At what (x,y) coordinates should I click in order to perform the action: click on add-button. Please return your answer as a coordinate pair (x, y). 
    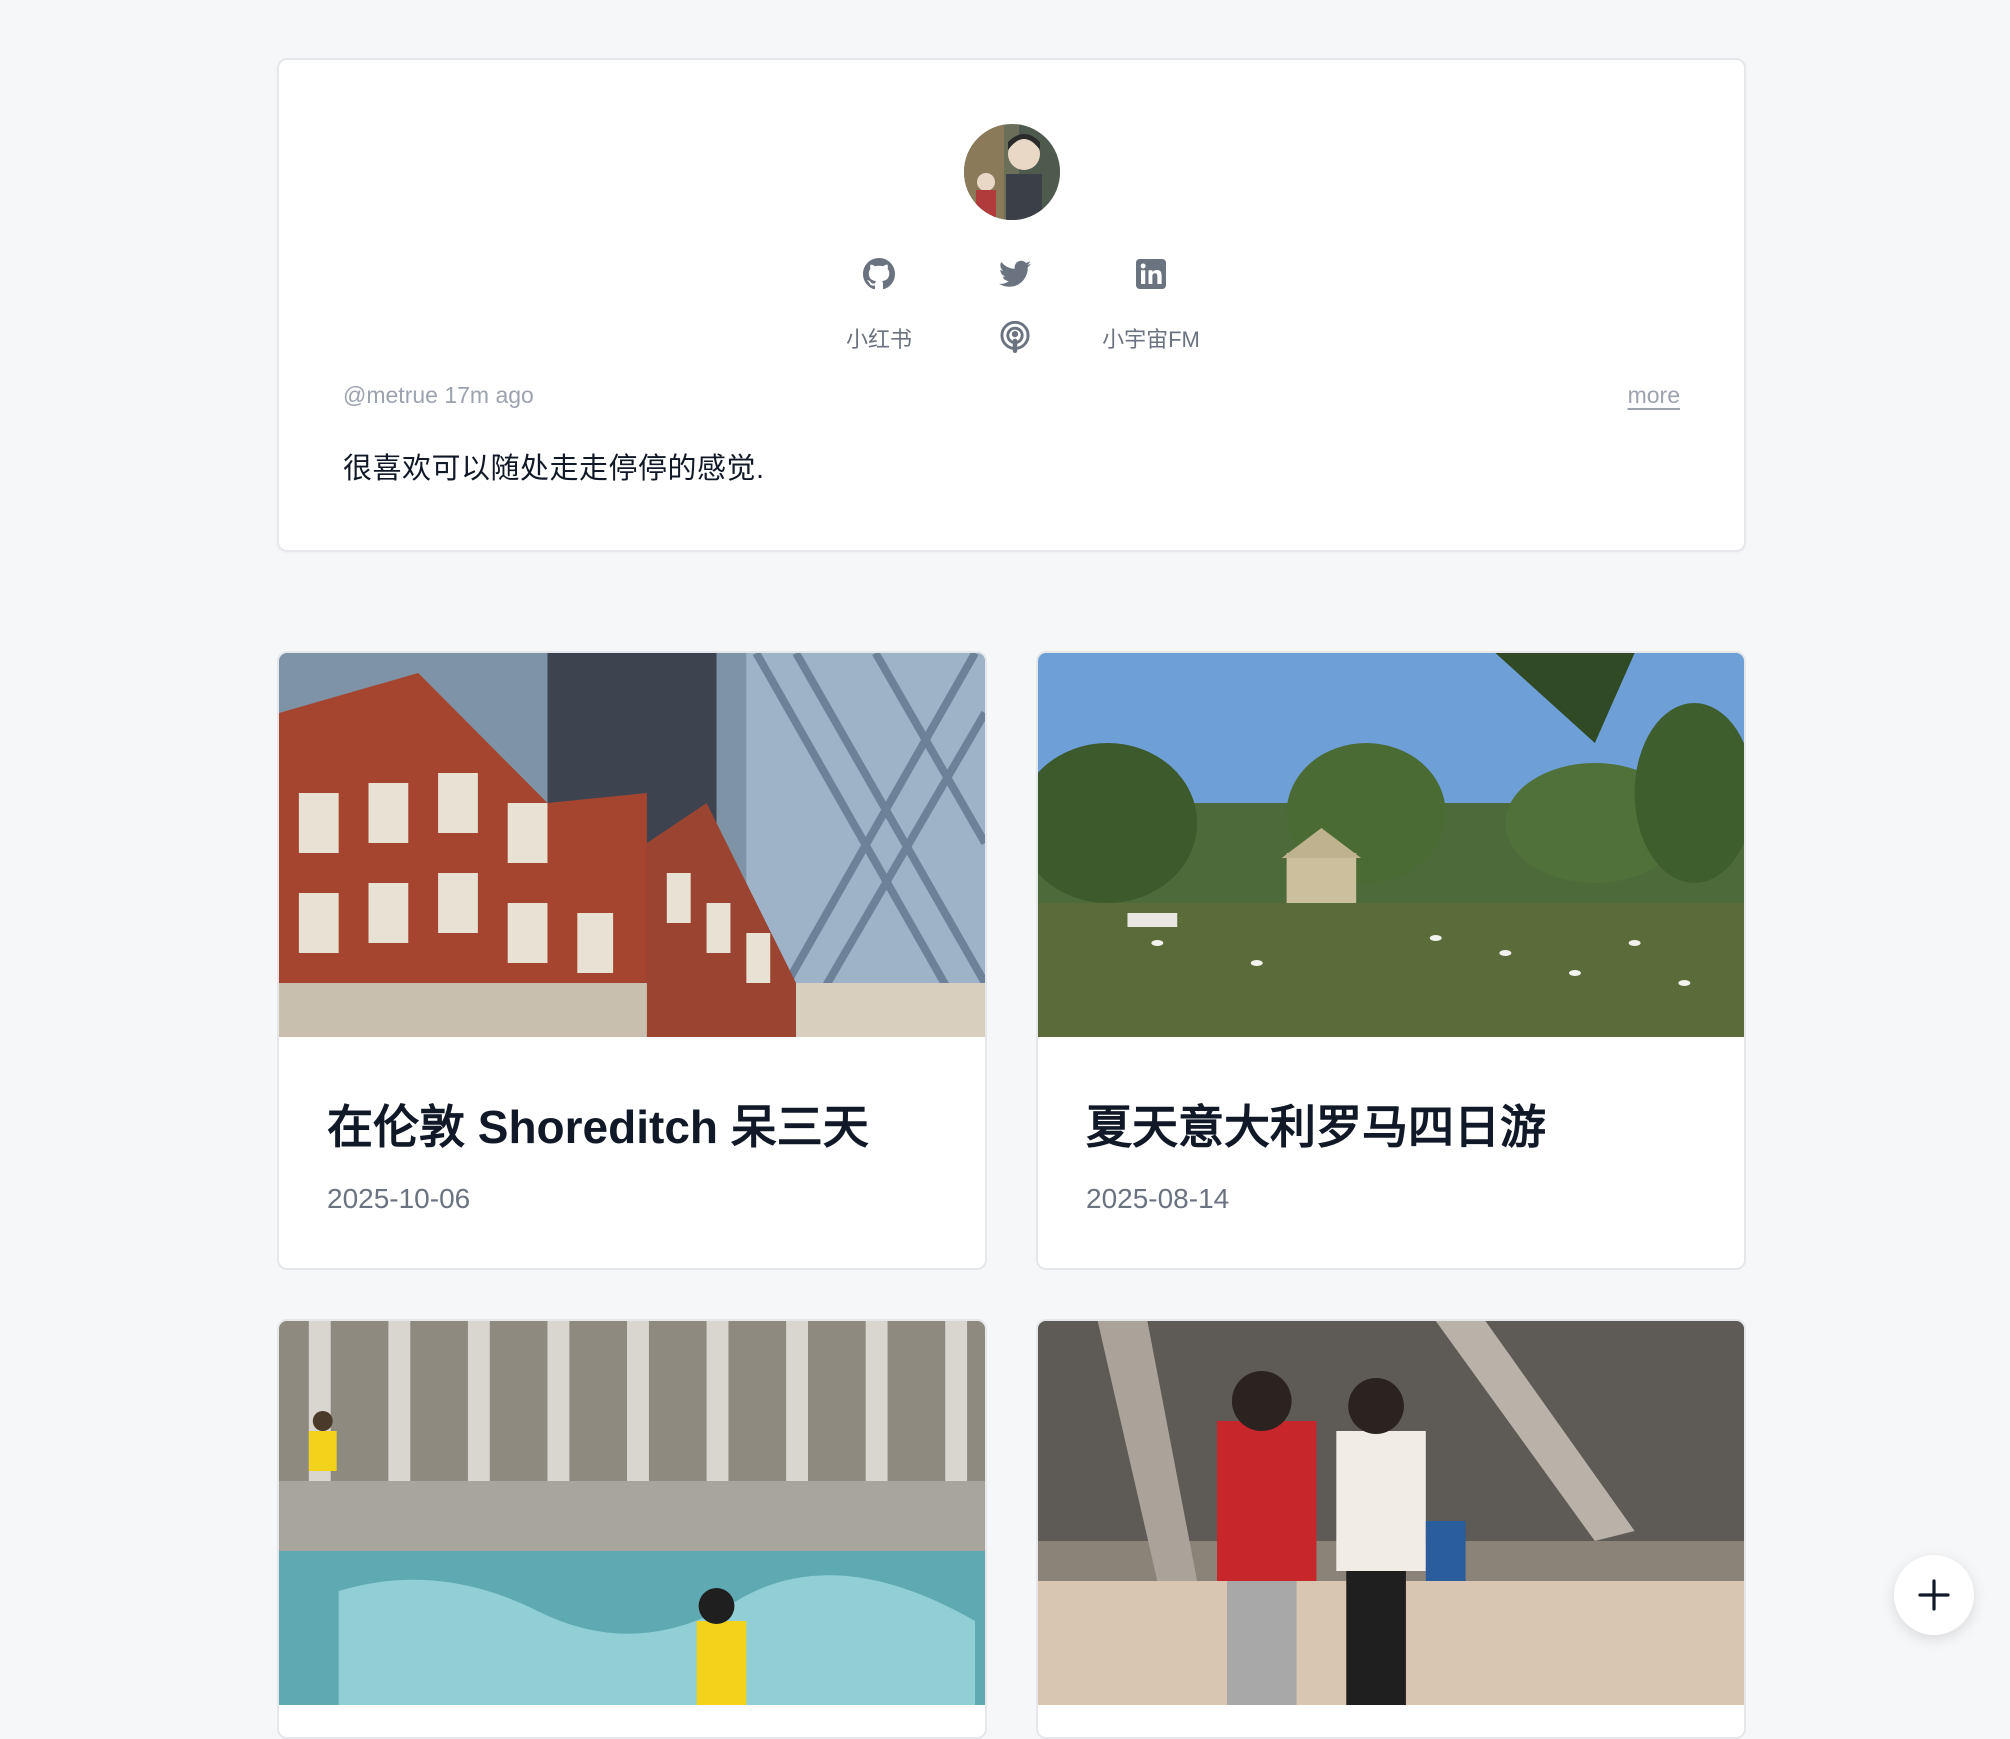
    Looking at the image, I should click on (1934, 1595).